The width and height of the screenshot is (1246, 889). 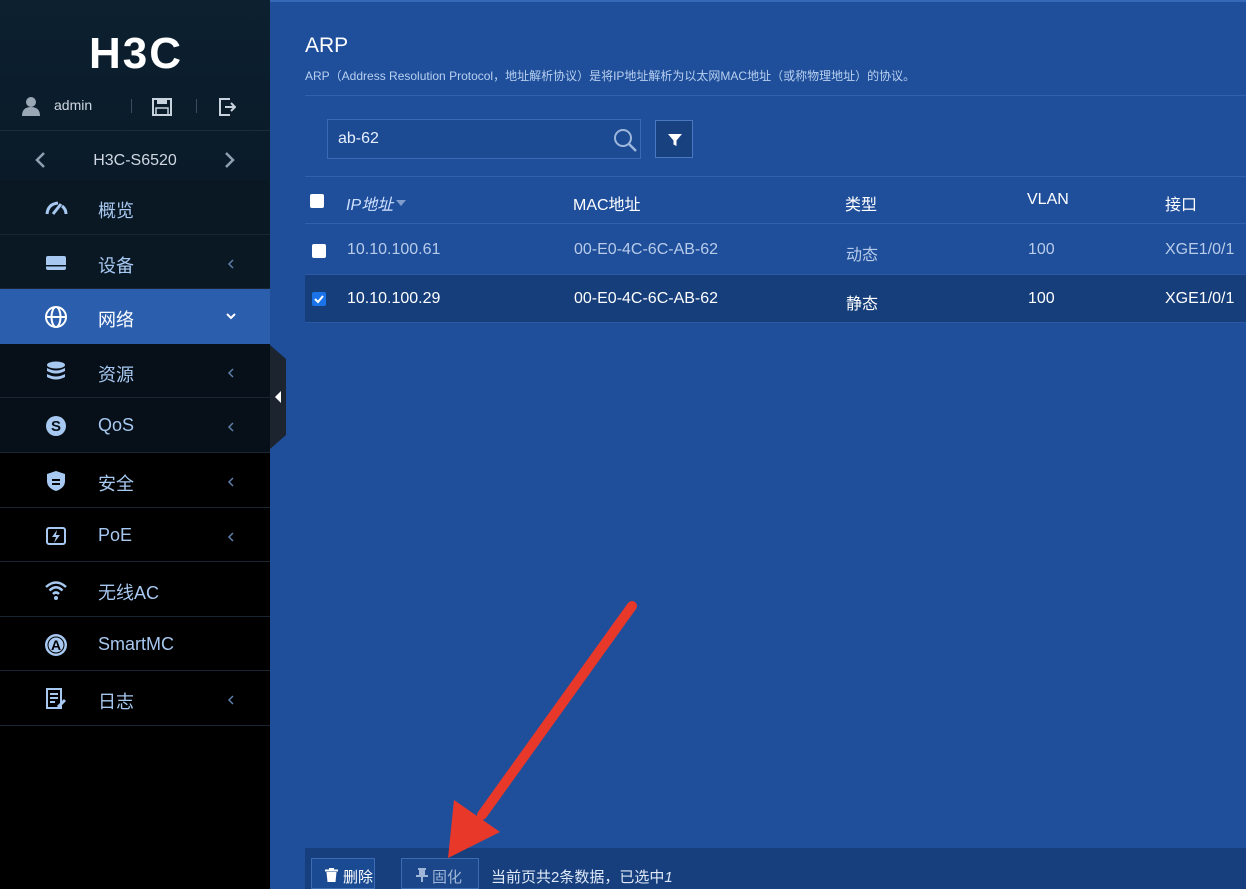 I want to click on dashboard-icon, so click(x=56, y=208).